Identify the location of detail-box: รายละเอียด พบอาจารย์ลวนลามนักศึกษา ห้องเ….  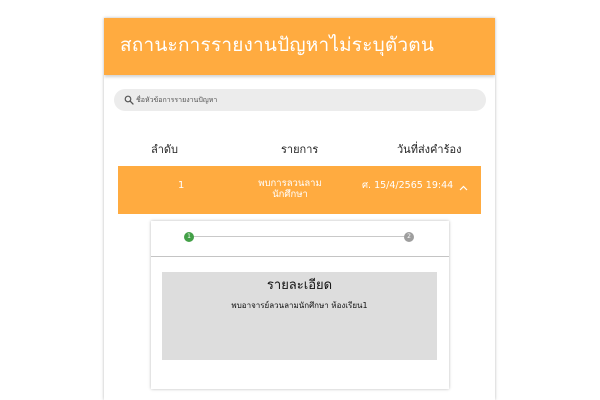
(299, 316).